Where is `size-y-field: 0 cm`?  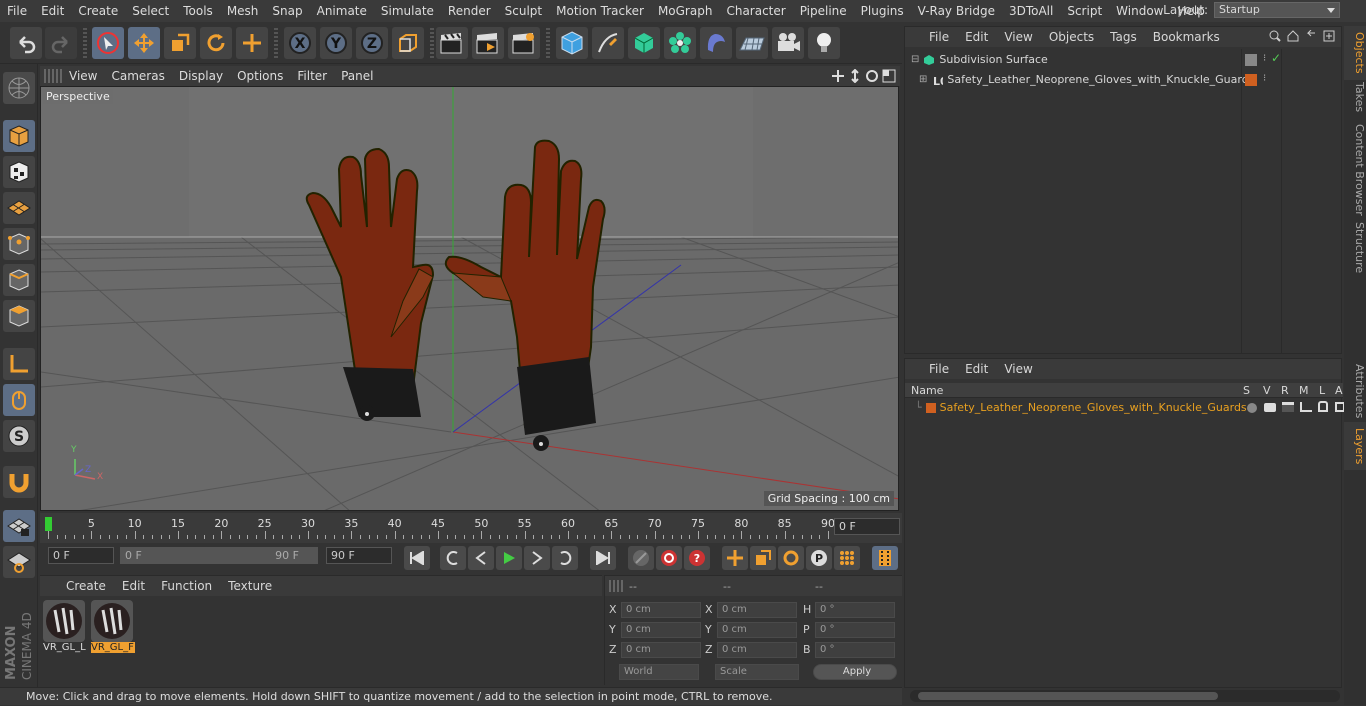
size-y-field: 0 cm is located at coordinates (757, 630).